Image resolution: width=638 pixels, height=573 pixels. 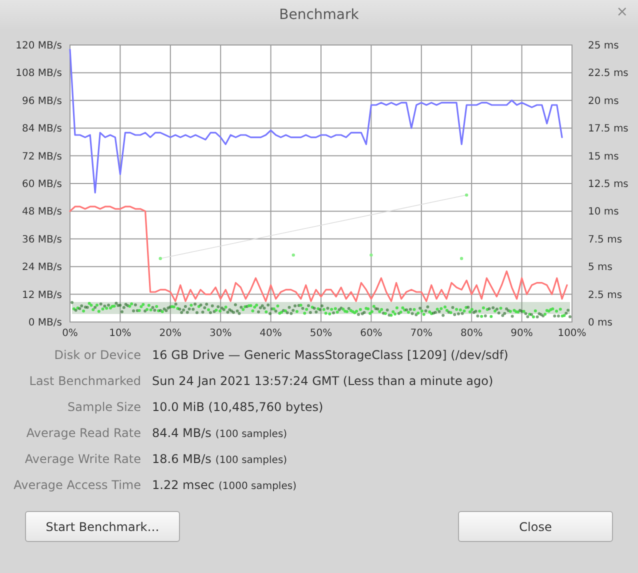 What do you see at coordinates (42, 295) in the screenshot?
I see `axis-label: 12 MB/s` at bounding box center [42, 295].